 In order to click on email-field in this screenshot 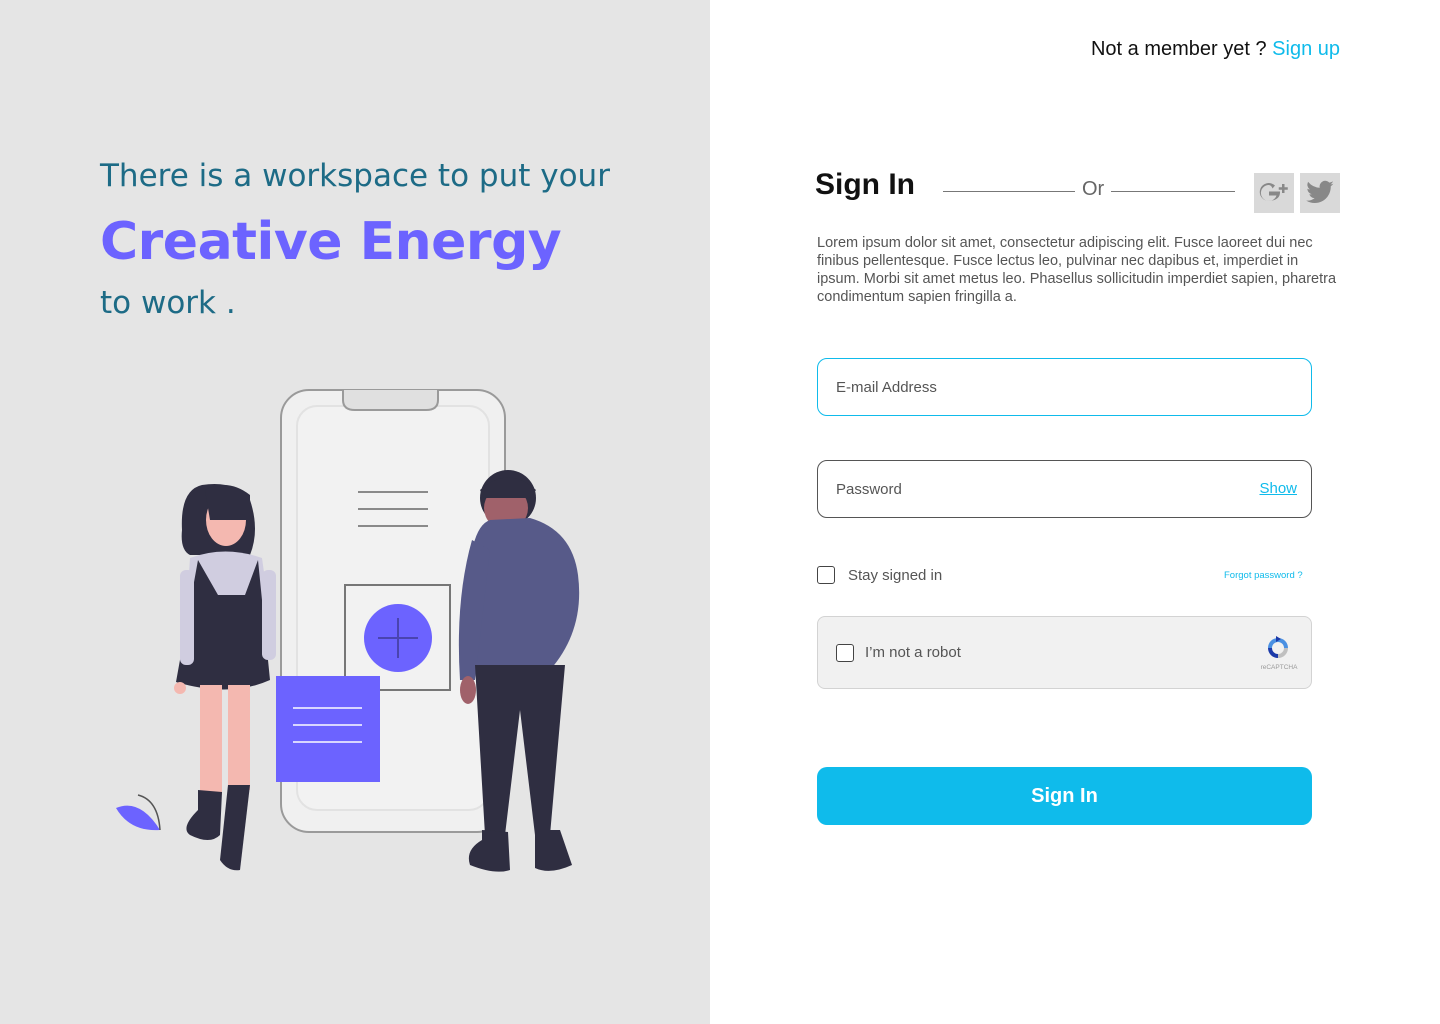, I will do `click(1064, 387)`.